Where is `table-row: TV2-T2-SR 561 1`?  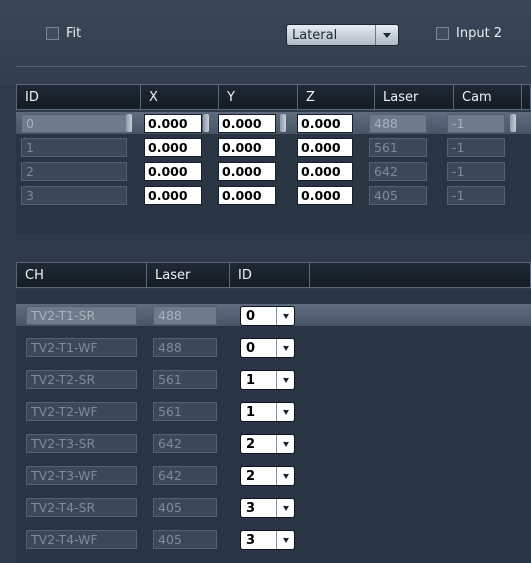 table-row: TV2-T2-SR 561 1 is located at coordinates (273, 379).